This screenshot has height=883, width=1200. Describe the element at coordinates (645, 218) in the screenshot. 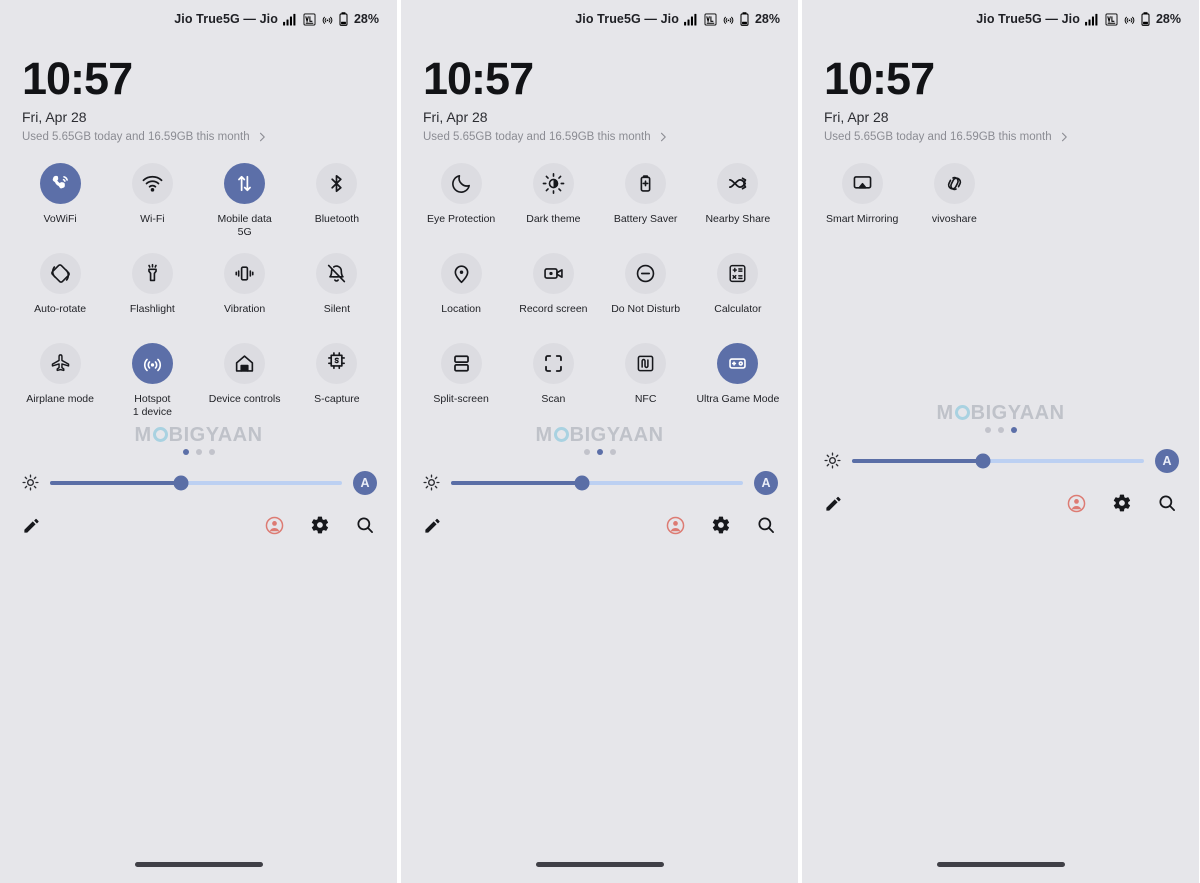

I see `qs-tile-label: Battery Saver` at that location.